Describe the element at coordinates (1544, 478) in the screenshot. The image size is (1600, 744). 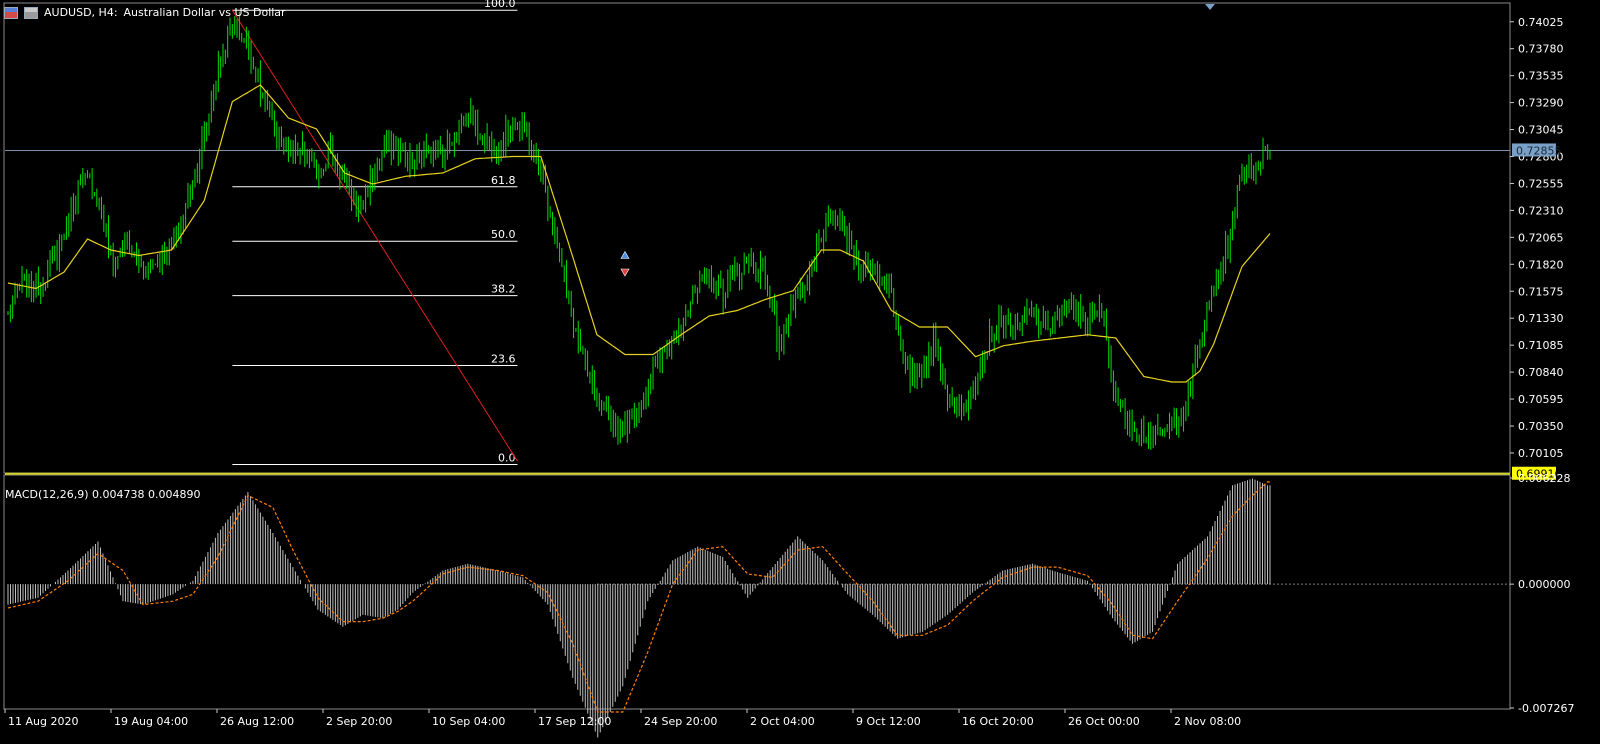
I see `macd-axis-label: 0.006228` at that location.